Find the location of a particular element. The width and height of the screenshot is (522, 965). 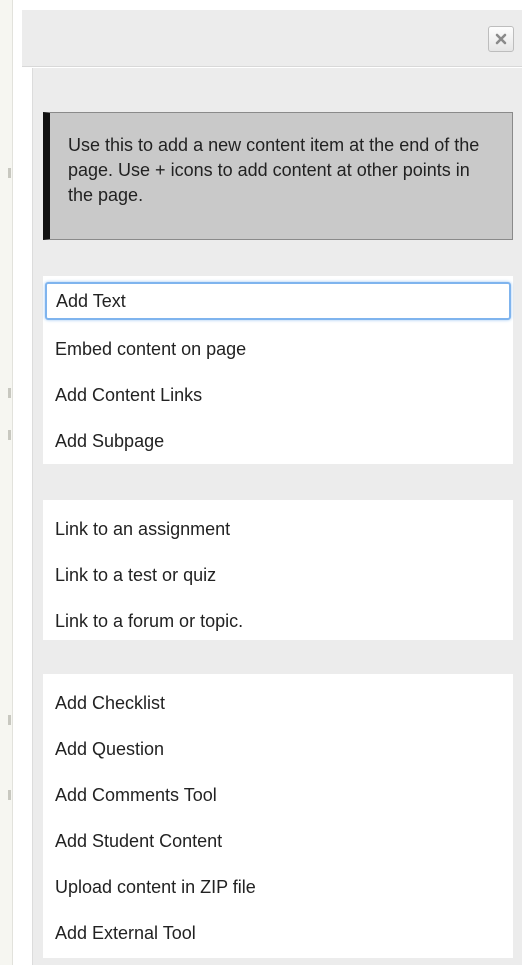

link-assignment-link: Link to an assignment is located at coordinates (278, 529).